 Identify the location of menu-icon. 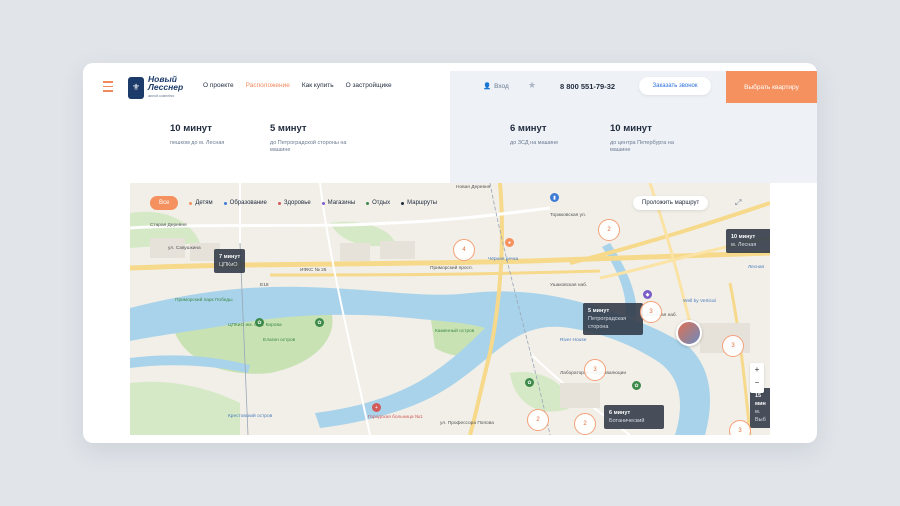
(108, 86).